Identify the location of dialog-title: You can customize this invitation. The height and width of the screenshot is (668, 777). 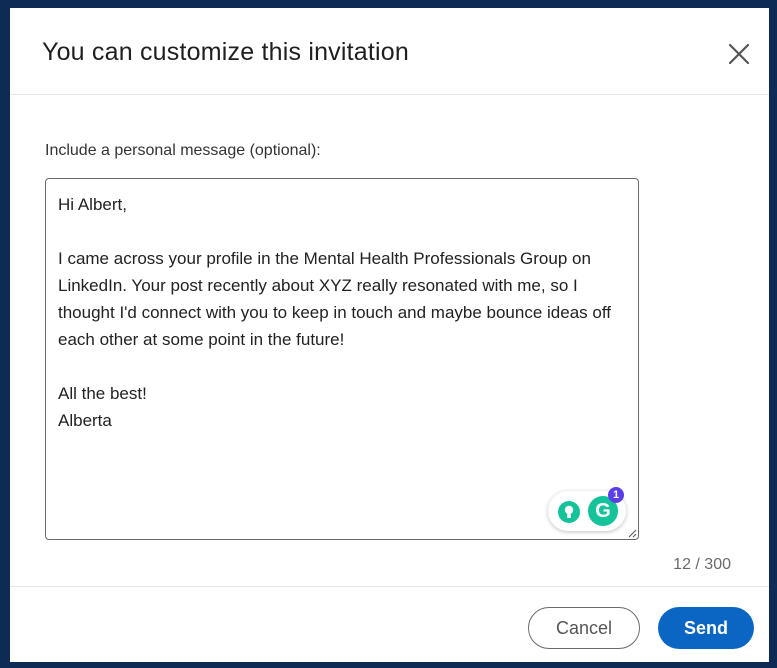
(225, 52).